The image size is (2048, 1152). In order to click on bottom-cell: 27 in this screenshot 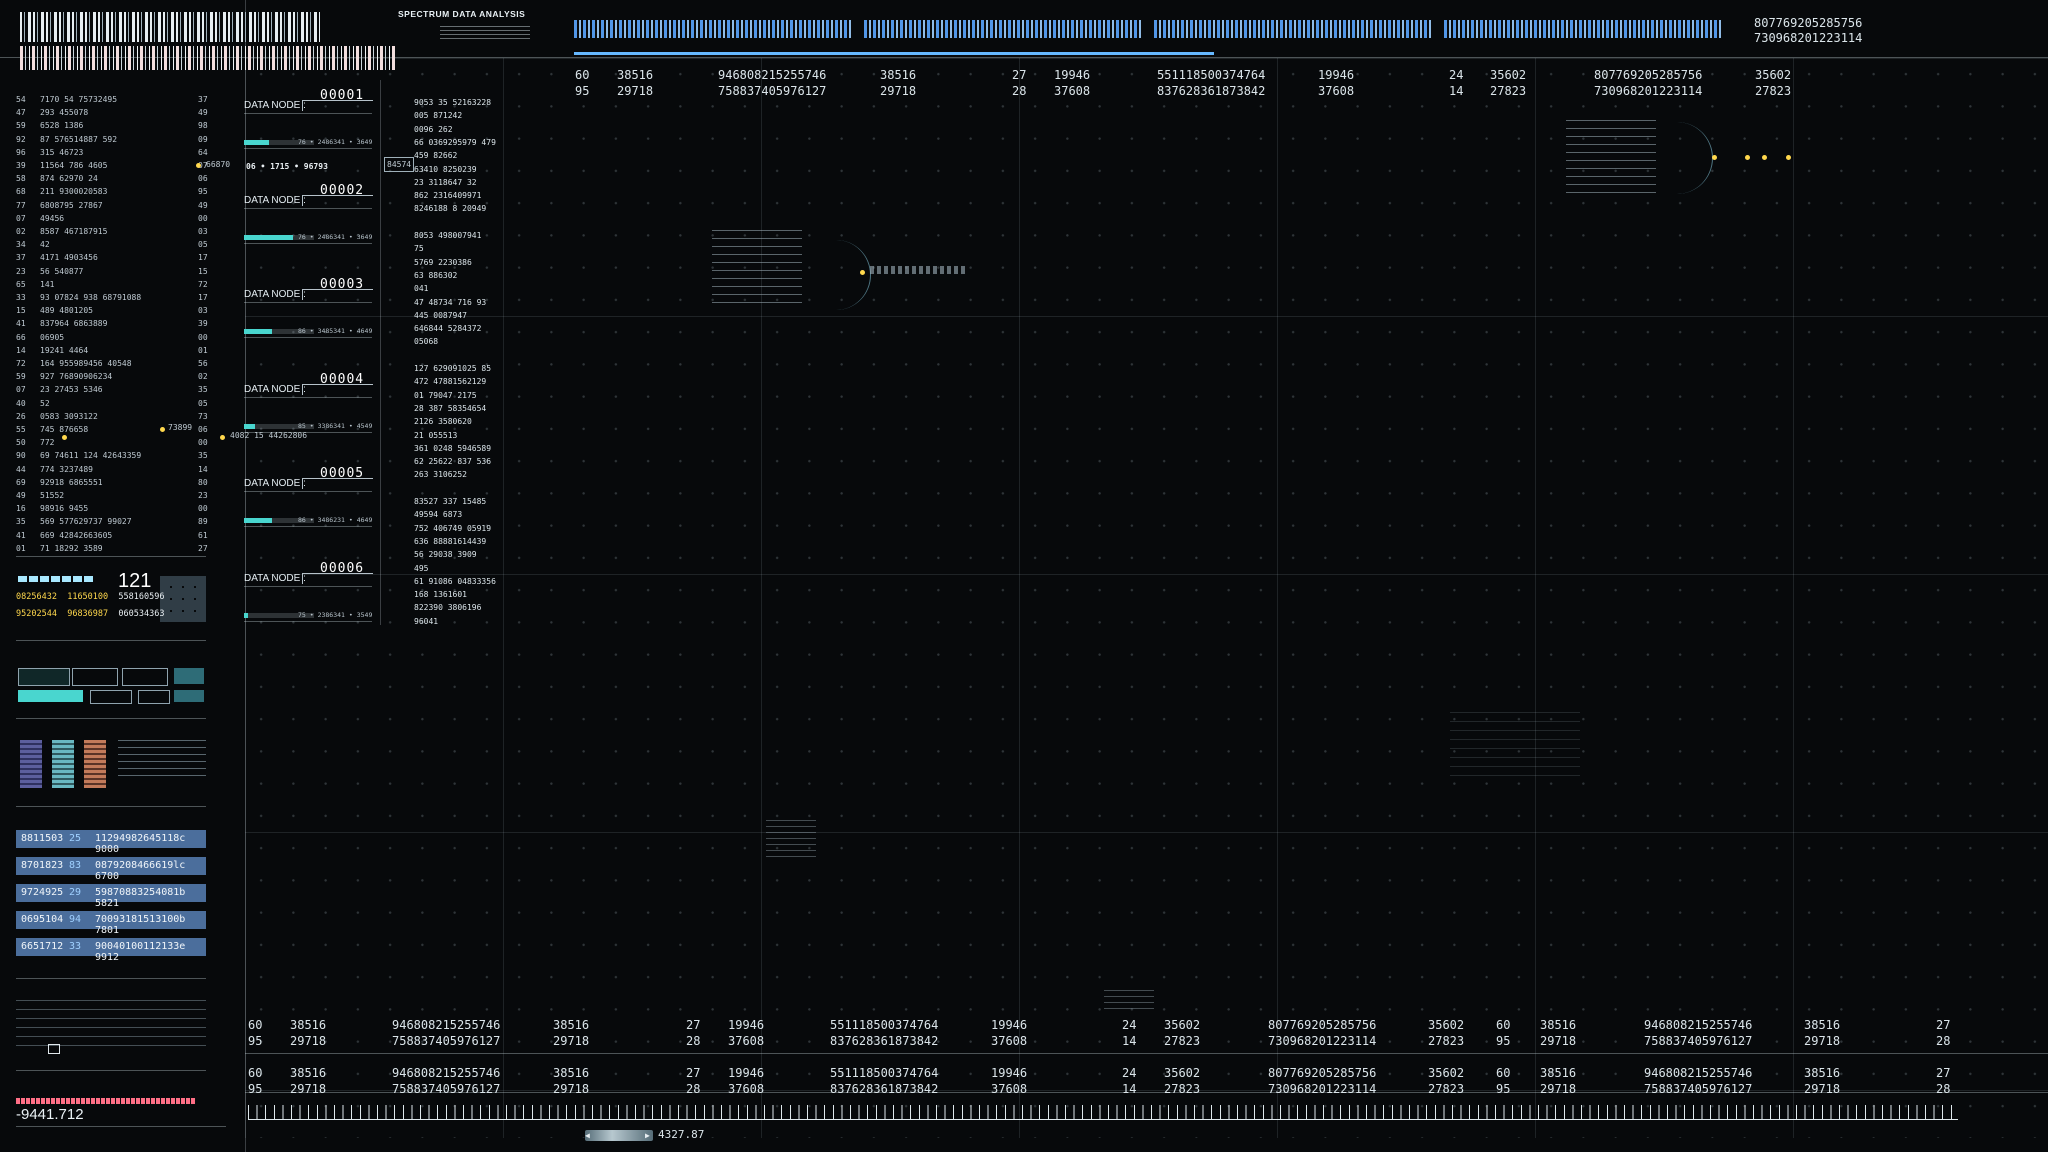, I will do `click(1943, 1073)`.